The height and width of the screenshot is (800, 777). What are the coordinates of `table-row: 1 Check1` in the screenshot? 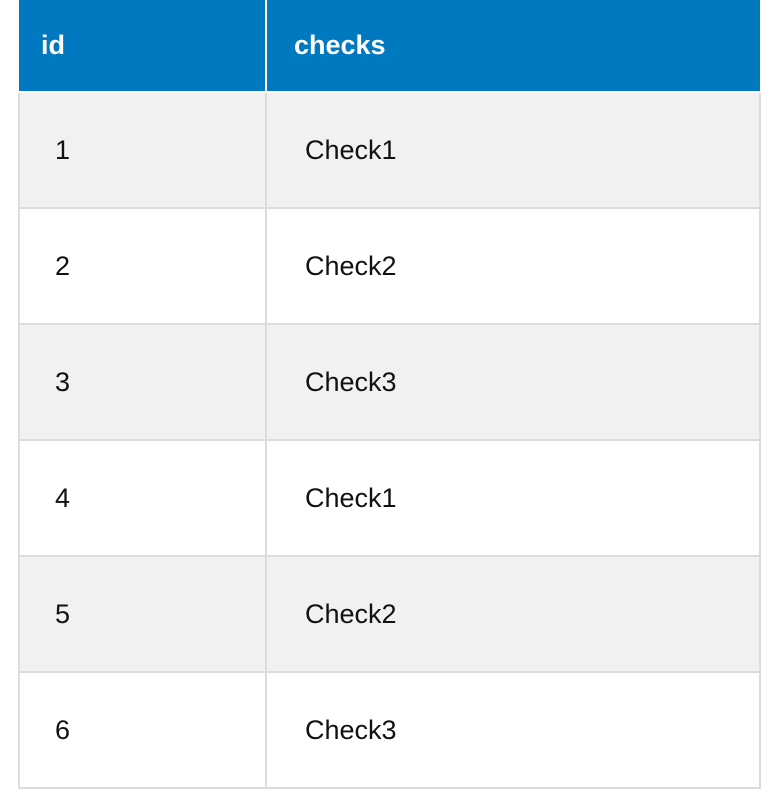 It's located at (389, 150).